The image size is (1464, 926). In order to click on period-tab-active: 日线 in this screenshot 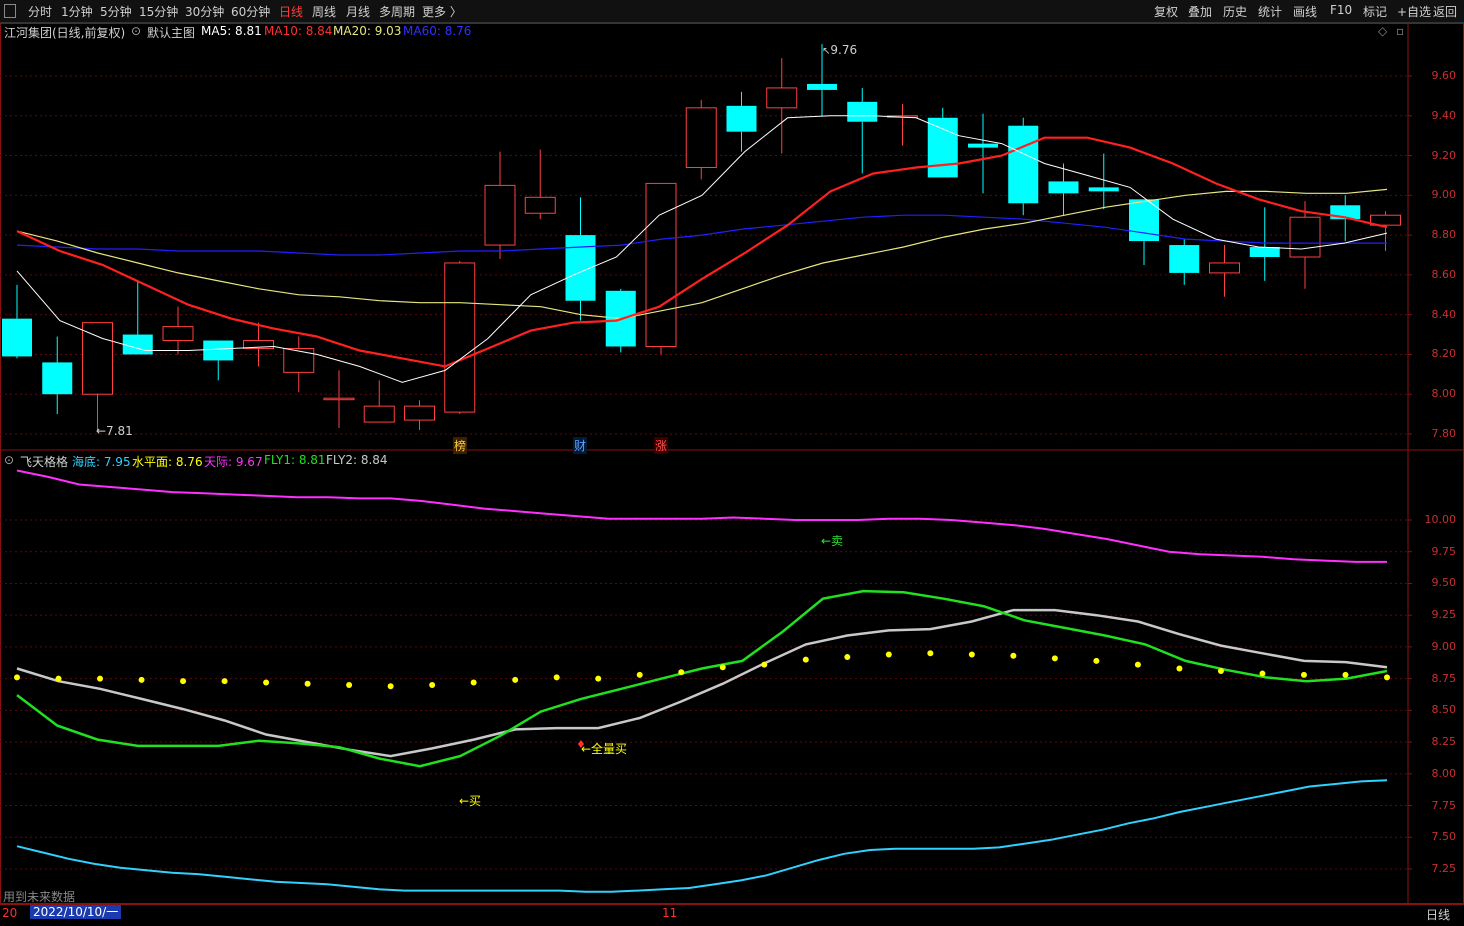, I will do `click(291, 11)`.